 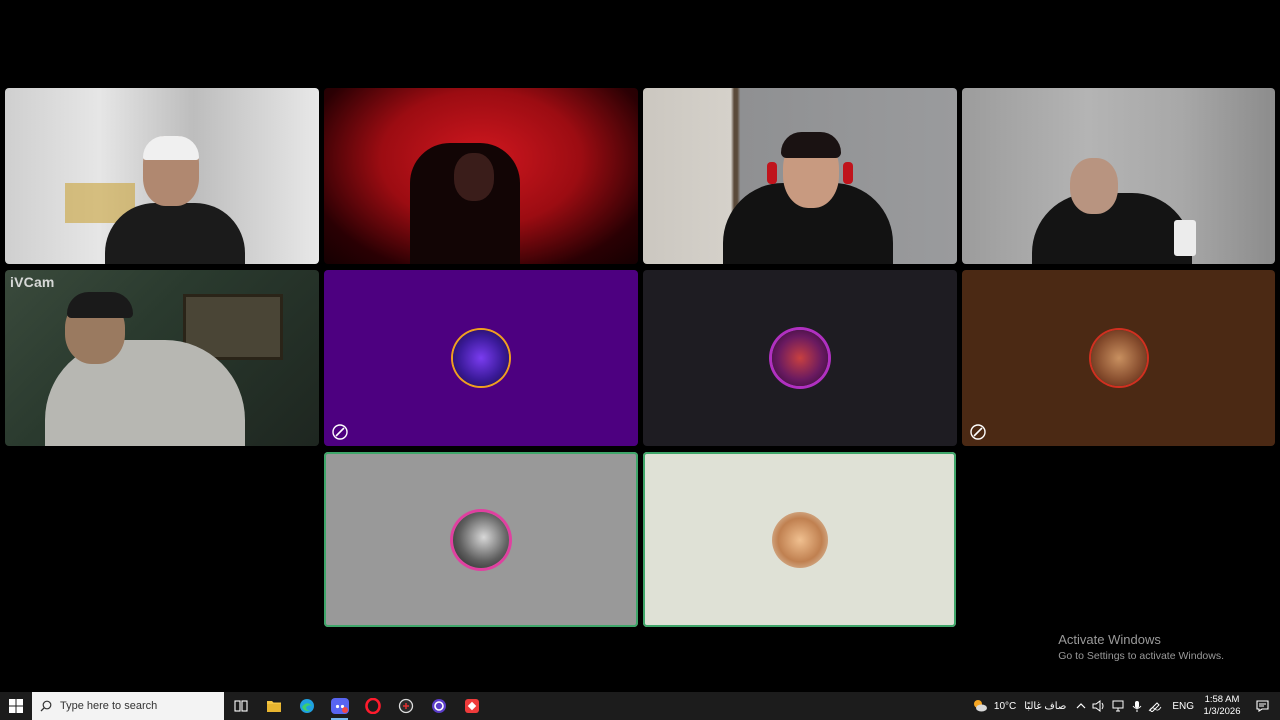 I want to click on pen-icon, so click(x=1155, y=706).